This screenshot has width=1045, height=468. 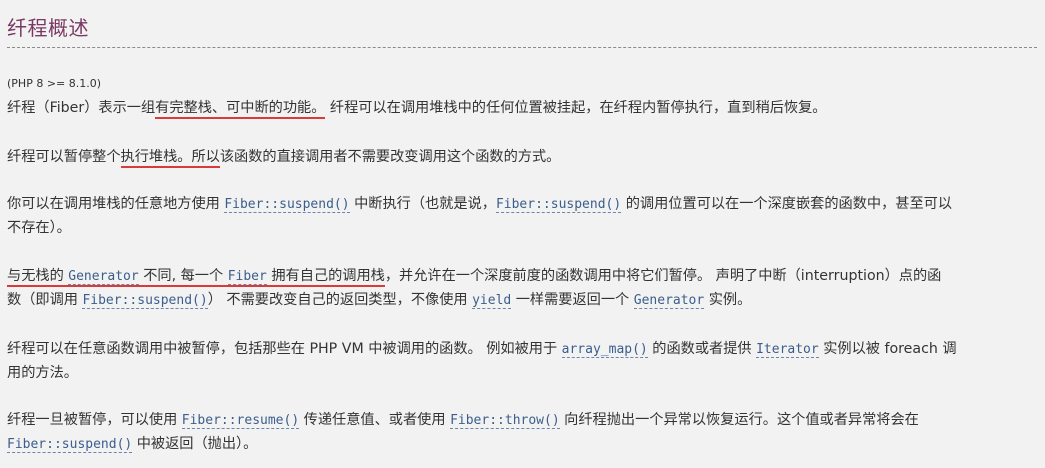 I want to click on text-span: 与无栈的, so click(x=38, y=276).